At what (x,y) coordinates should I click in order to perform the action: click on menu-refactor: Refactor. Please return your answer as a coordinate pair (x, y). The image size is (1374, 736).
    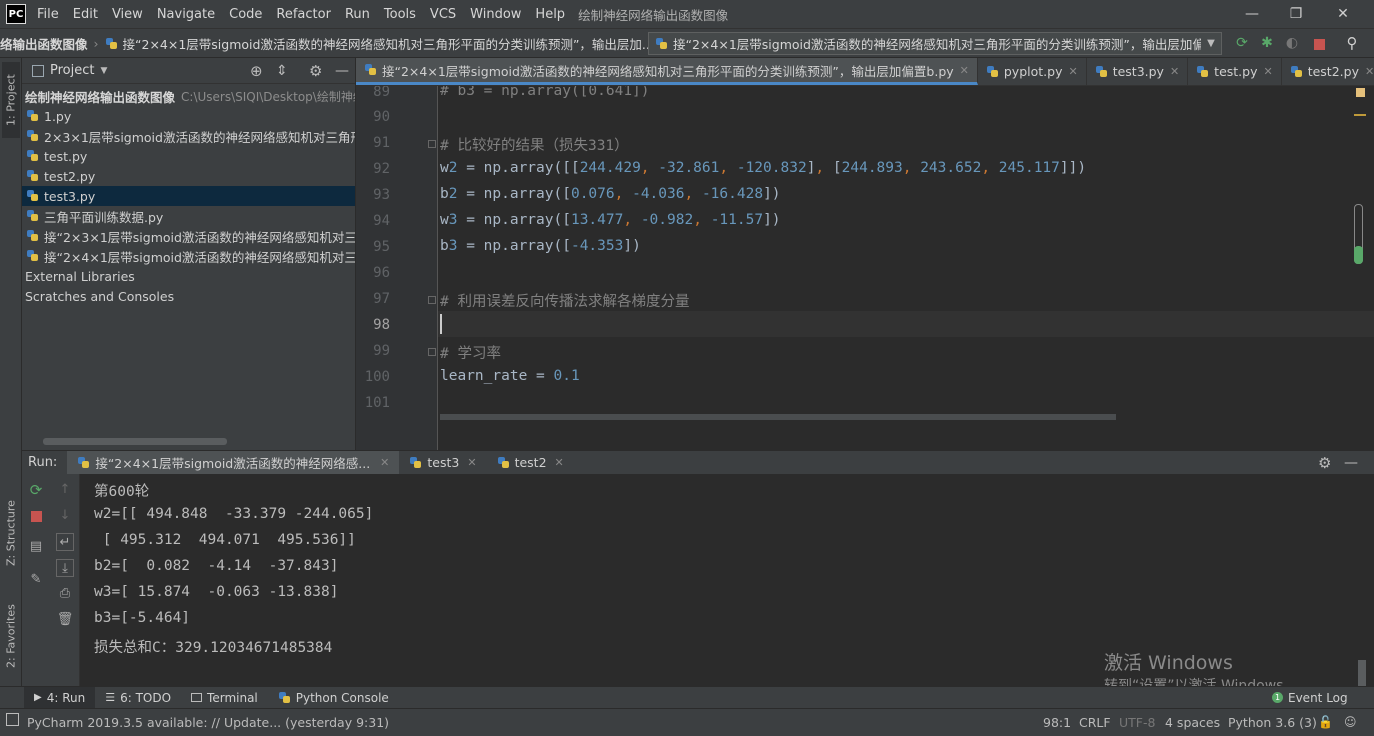
    Looking at the image, I should click on (303, 14).